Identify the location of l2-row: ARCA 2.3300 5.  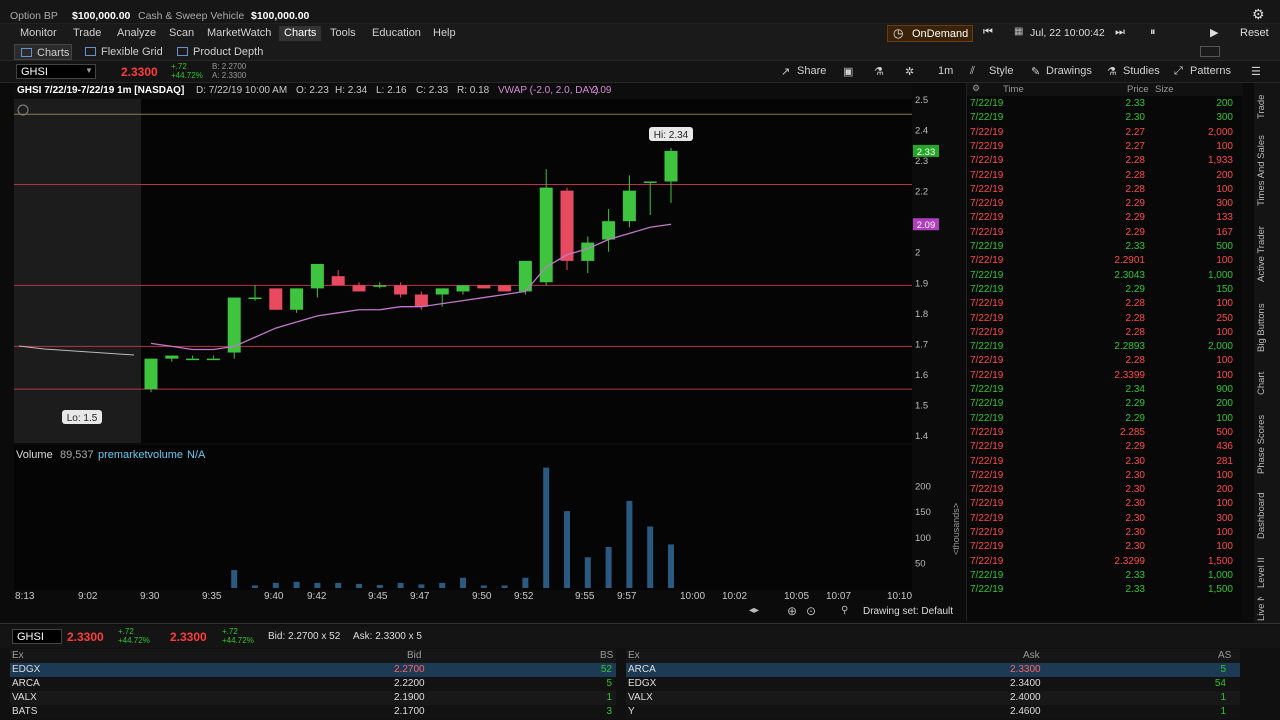
(933, 670).